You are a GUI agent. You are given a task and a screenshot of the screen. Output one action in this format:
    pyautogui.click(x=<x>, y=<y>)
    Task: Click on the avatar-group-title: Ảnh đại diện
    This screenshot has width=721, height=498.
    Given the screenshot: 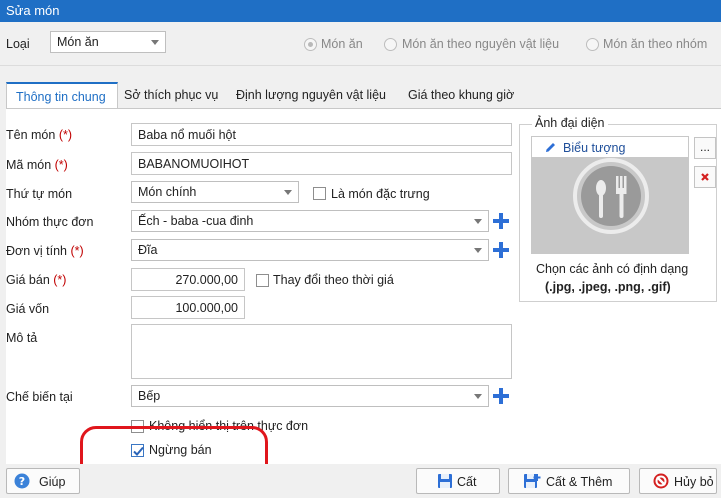 What is the action you would take?
    pyautogui.click(x=570, y=123)
    